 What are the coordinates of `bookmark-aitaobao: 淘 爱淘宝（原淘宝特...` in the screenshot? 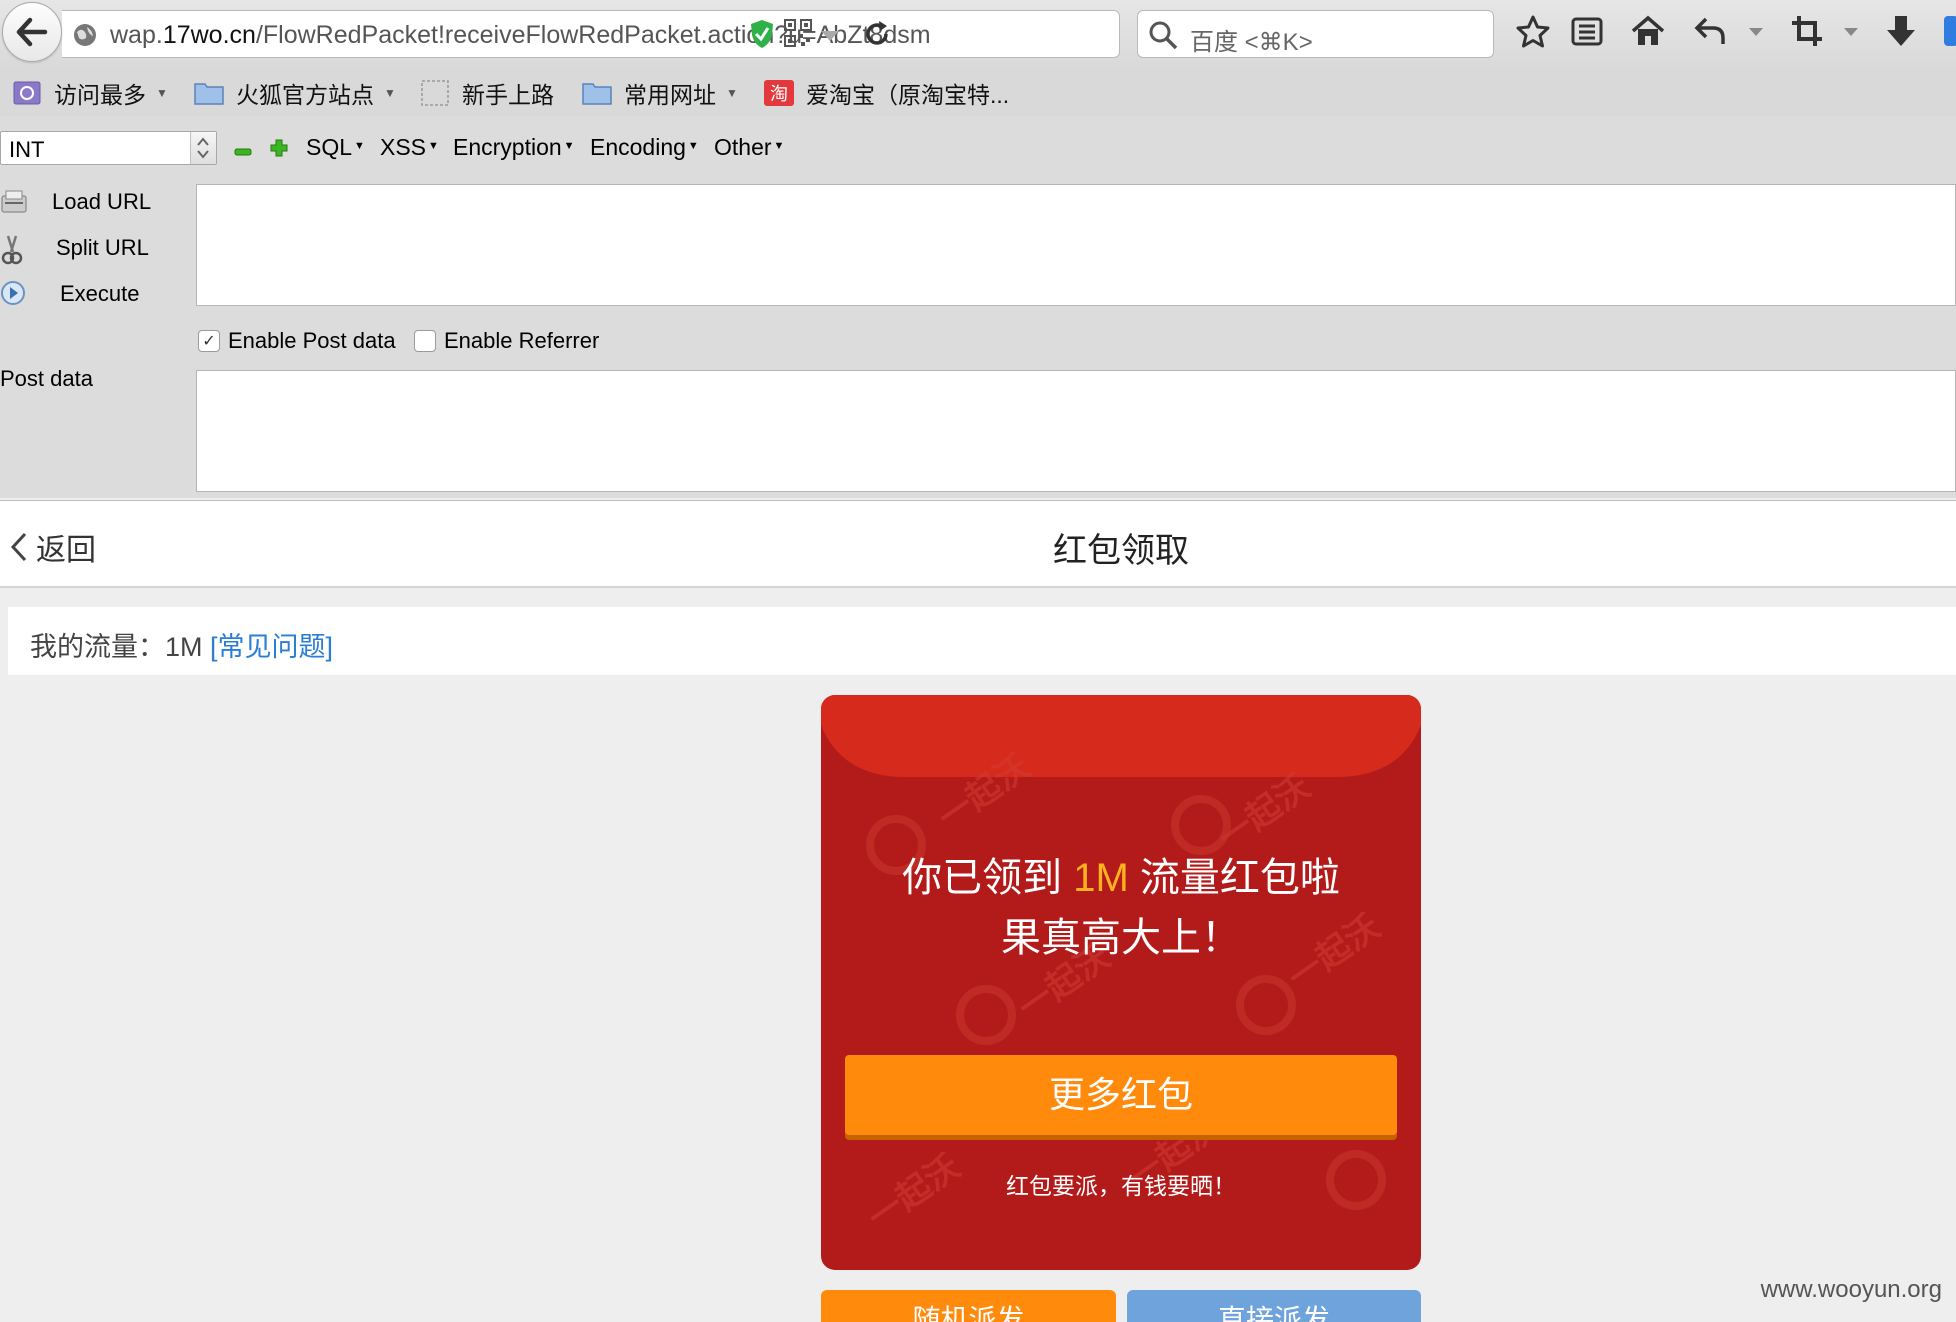 It's located at (886, 93).